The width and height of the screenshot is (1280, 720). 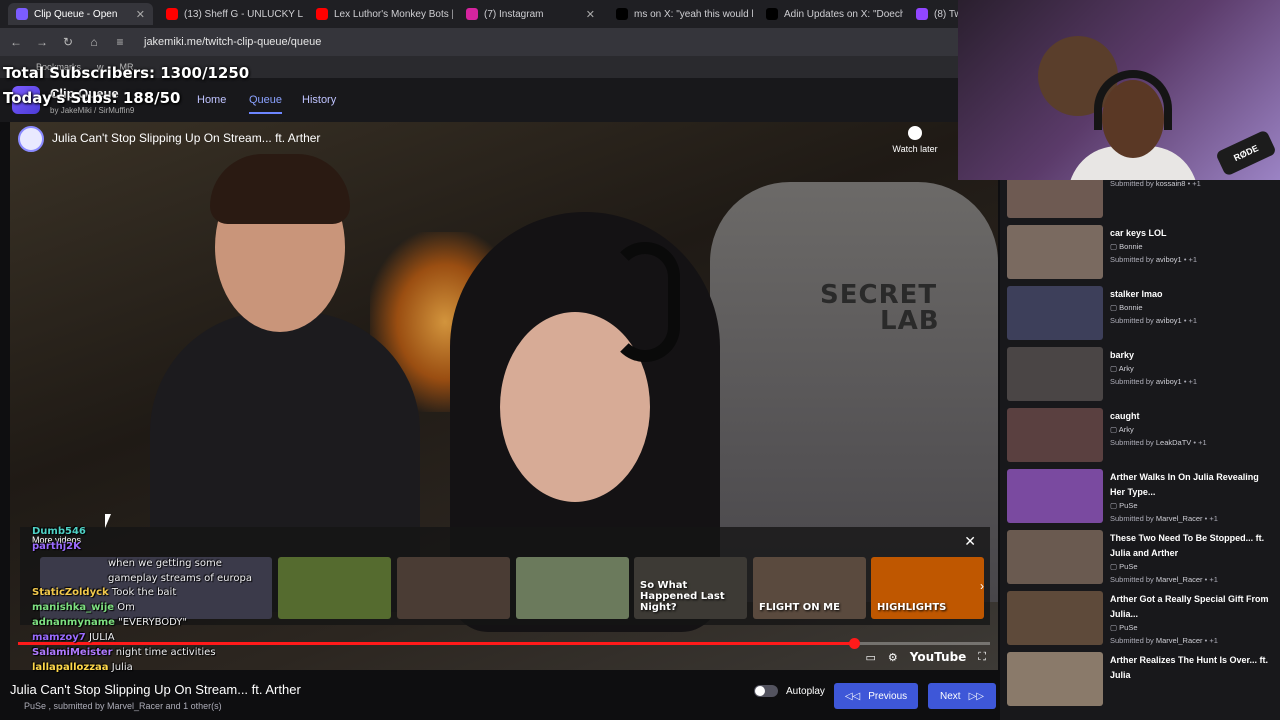 What do you see at coordinates (982, 586) in the screenshot?
I see `chevron-right-icon: ›` at bounding box center [982, 586].